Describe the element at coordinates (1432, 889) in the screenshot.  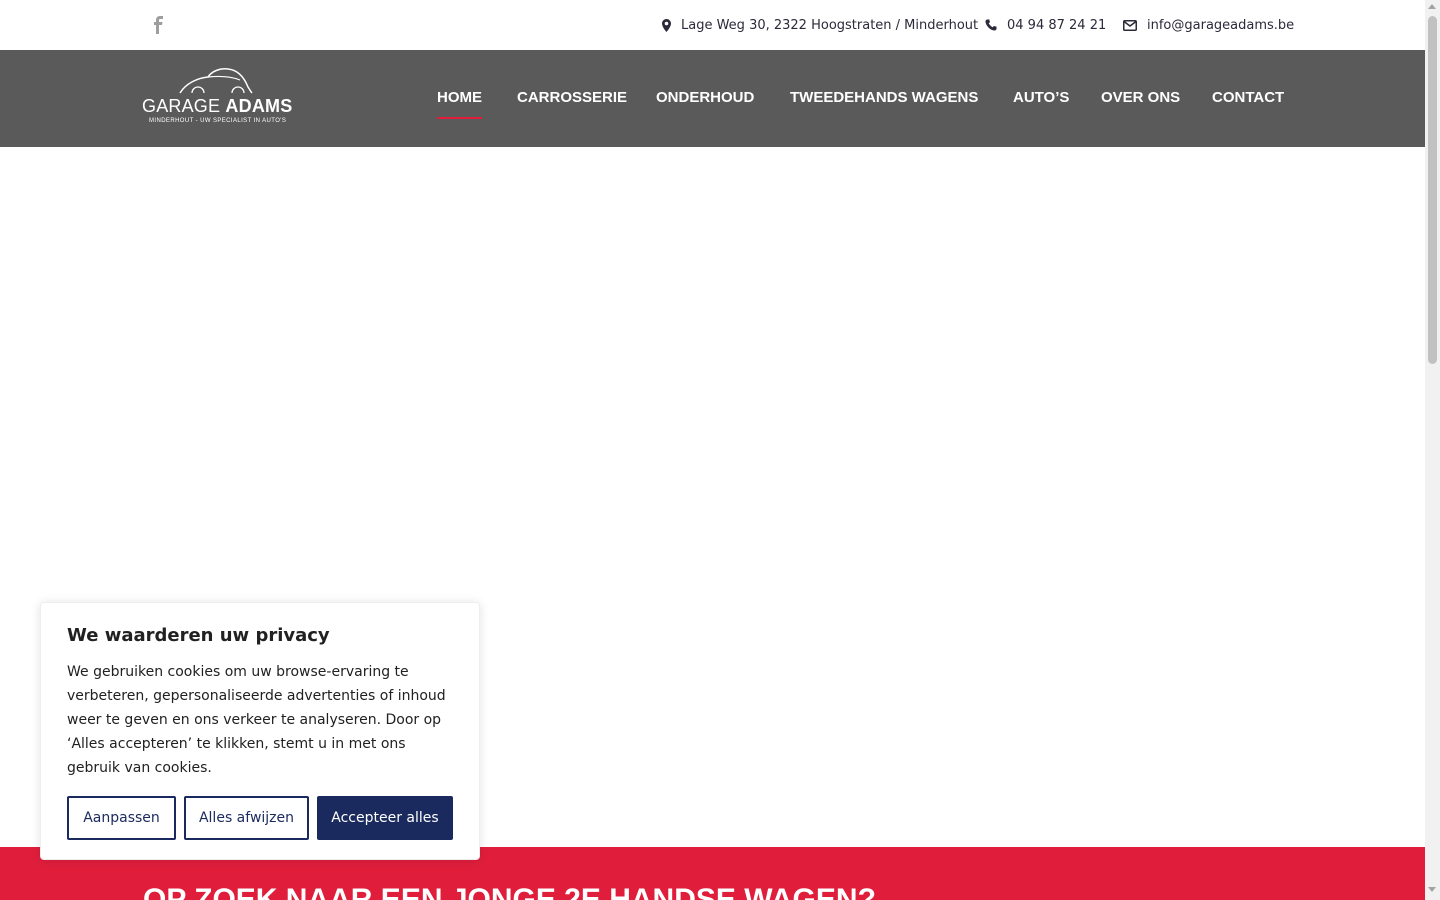
I see `scroll-down-arrow-icon` at that location.